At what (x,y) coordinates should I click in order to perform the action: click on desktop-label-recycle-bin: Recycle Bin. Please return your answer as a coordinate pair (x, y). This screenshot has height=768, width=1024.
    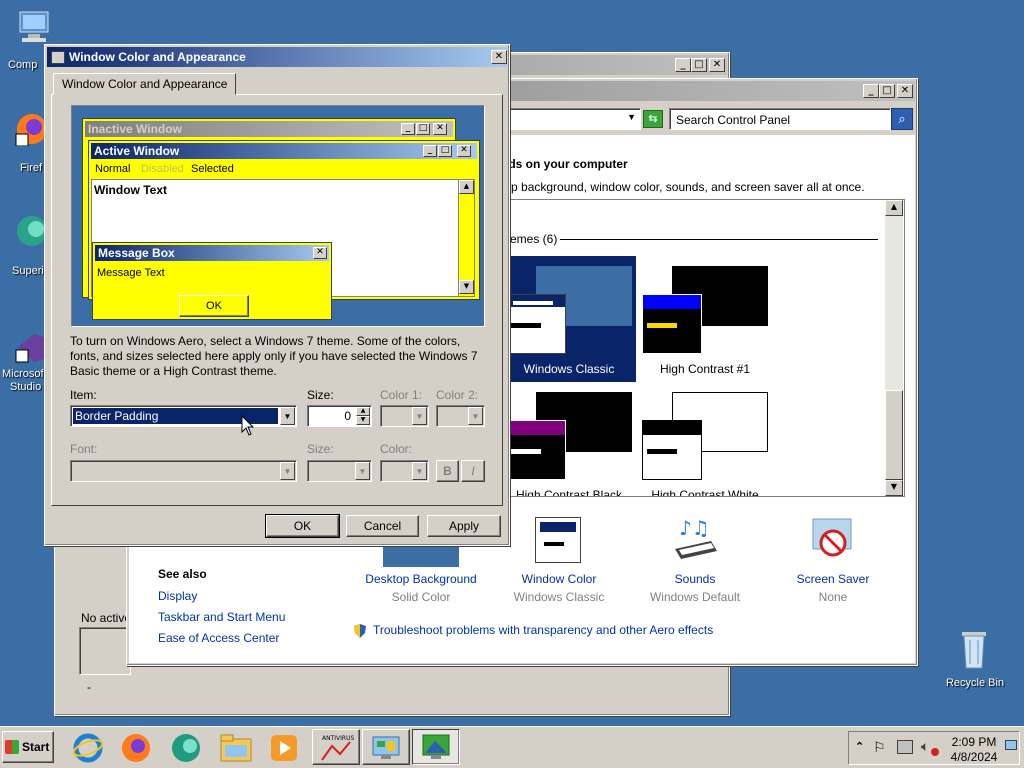
    Looking at the image, I should click on (975, 683).